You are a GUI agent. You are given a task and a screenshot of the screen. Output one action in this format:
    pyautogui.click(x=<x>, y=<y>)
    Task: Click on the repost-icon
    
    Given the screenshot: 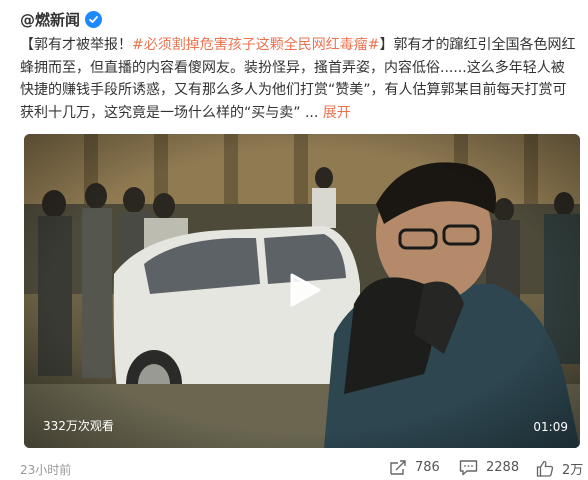 What is the action you would take?
    pyautogui.click(x=398, y=467)
    